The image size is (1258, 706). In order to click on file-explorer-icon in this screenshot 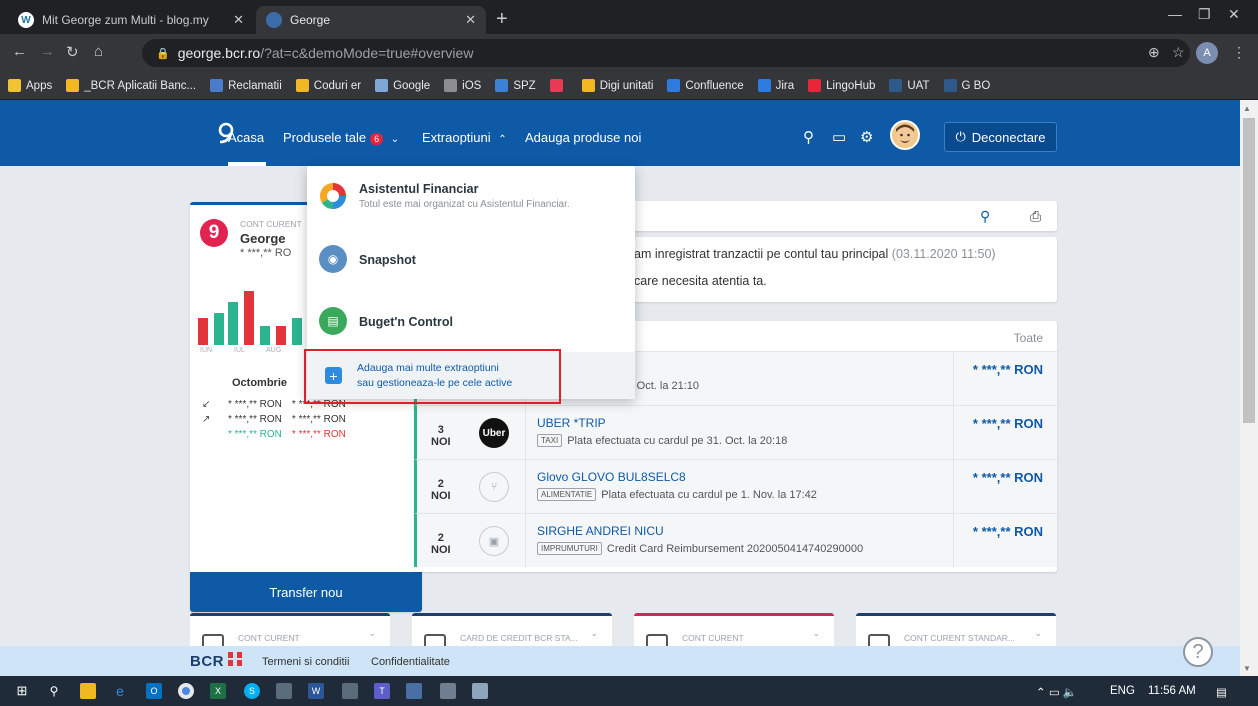, I will do `click(88, 691)`.